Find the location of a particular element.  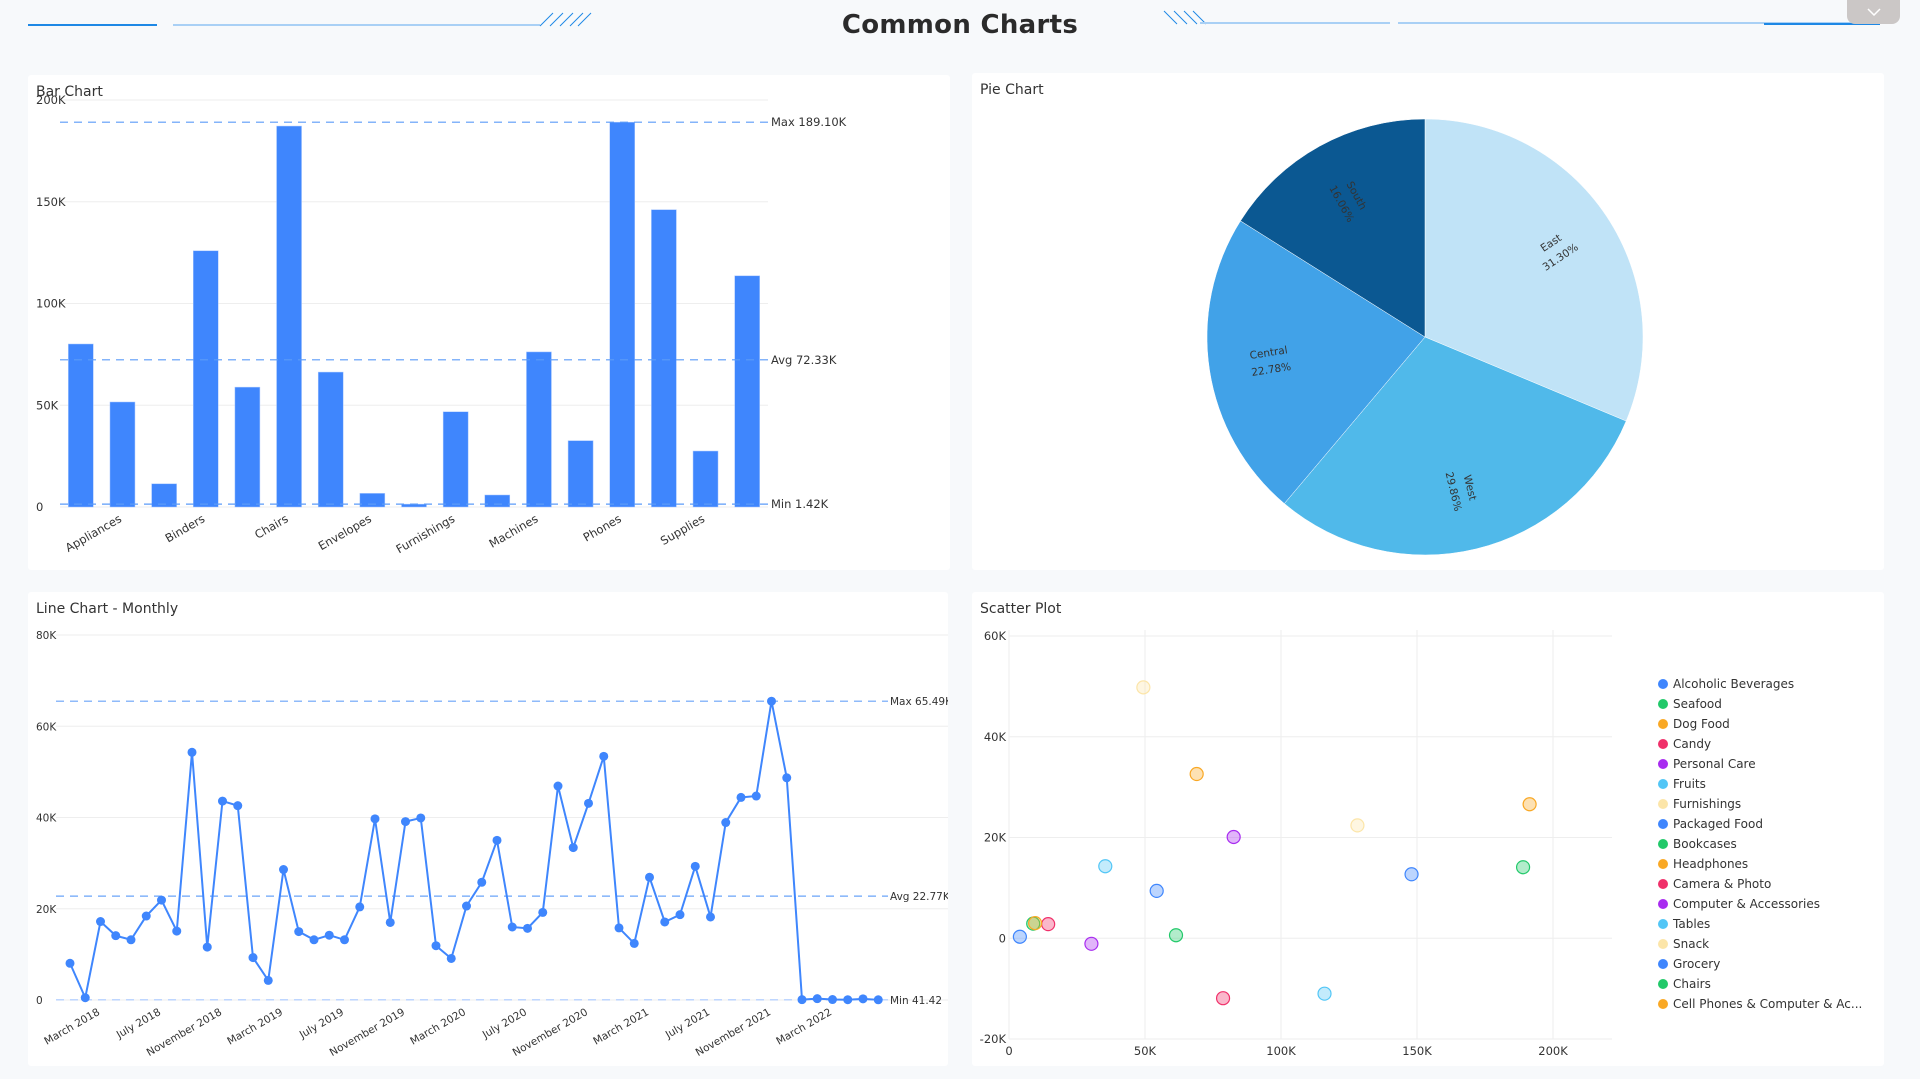

x-tick-label: July 2018 is located at coordinates (138, 1023).